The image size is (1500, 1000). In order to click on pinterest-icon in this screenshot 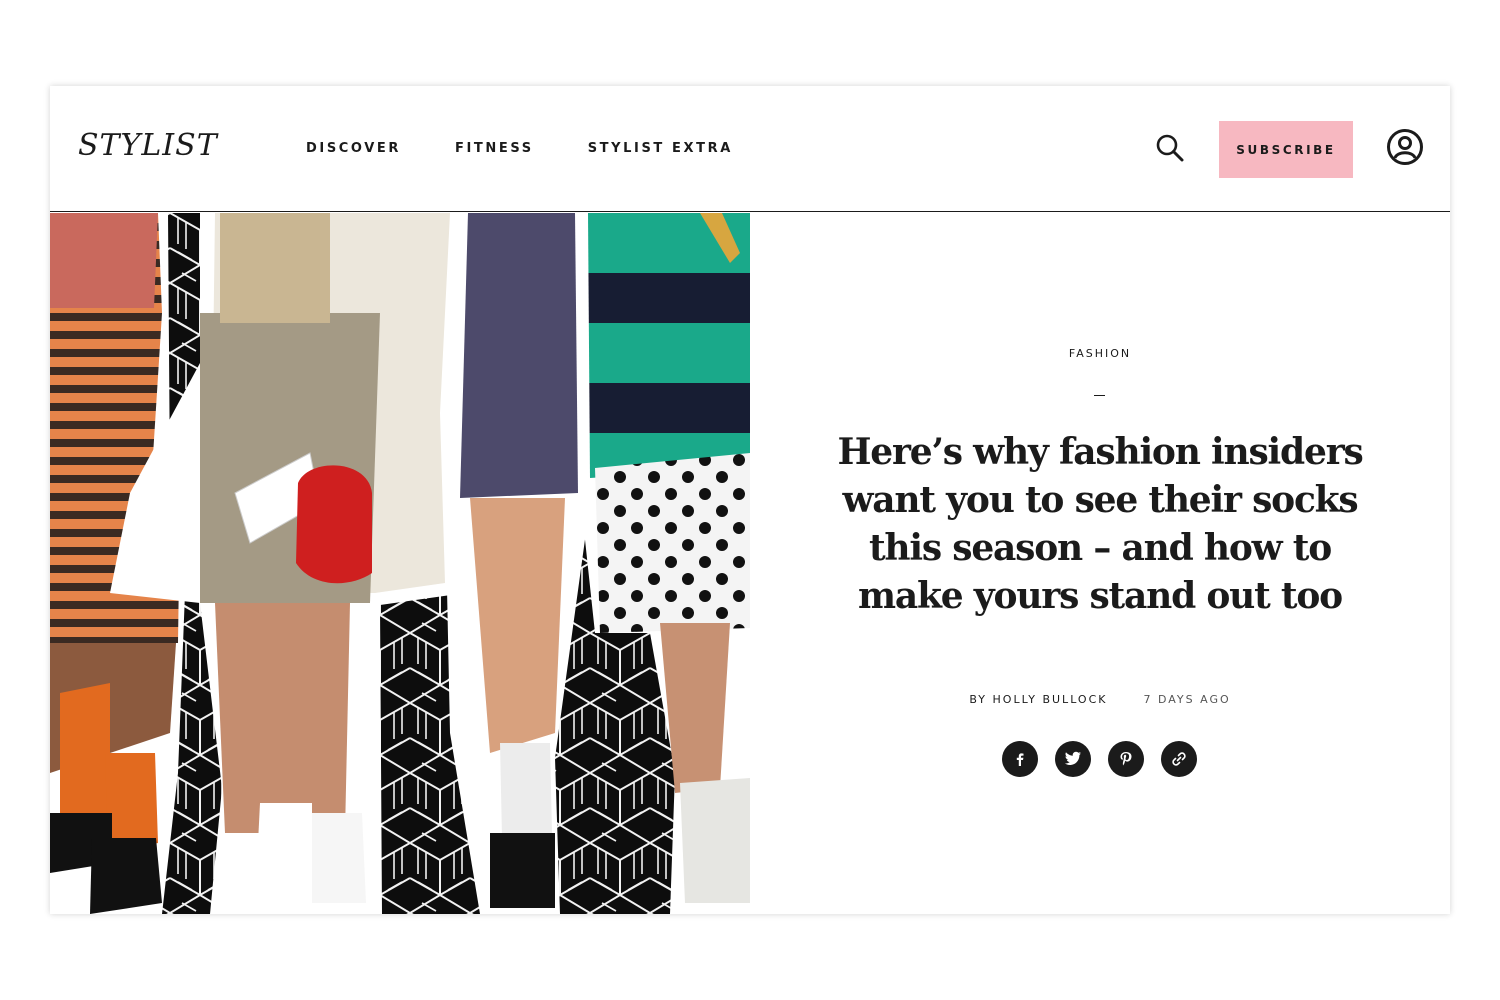, I will do `click(1126, 759)`.